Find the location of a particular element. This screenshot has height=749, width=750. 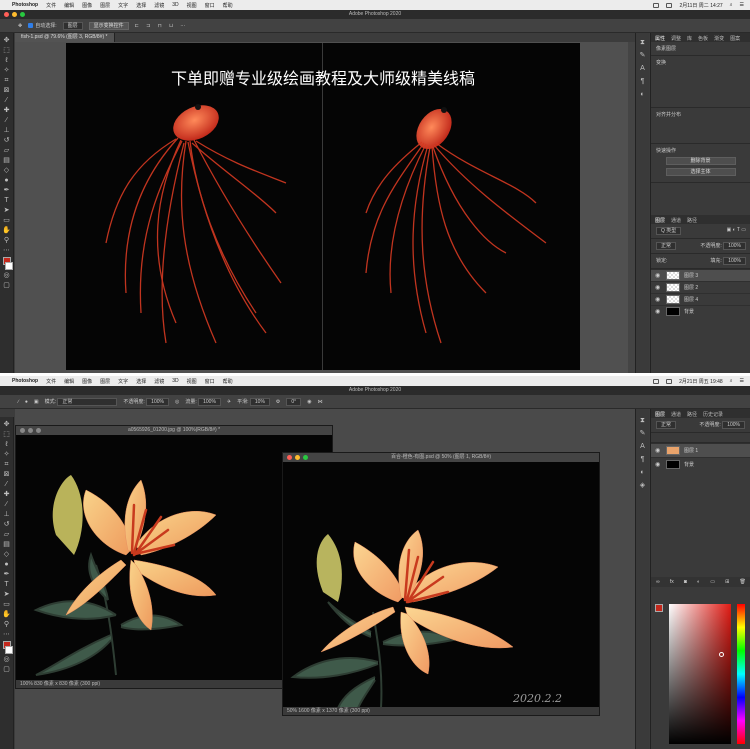

minimize-dot-icon is located at coordinates (30, 430).